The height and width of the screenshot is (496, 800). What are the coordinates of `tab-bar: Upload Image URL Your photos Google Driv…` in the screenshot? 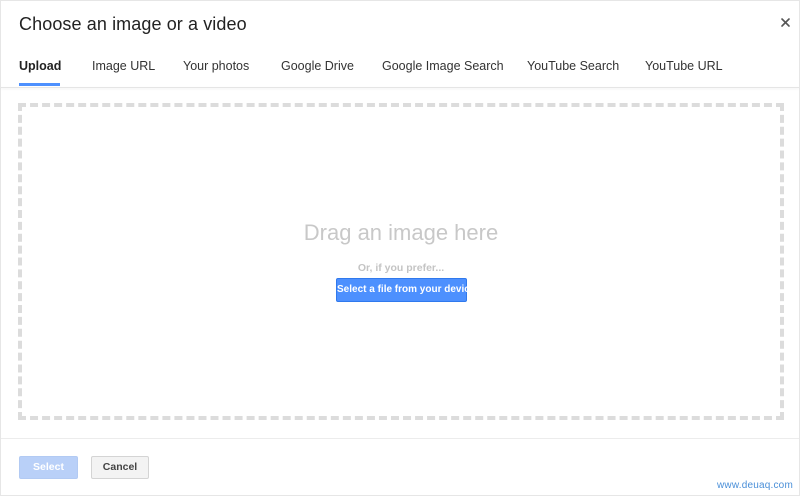 It's located at (400, 69).